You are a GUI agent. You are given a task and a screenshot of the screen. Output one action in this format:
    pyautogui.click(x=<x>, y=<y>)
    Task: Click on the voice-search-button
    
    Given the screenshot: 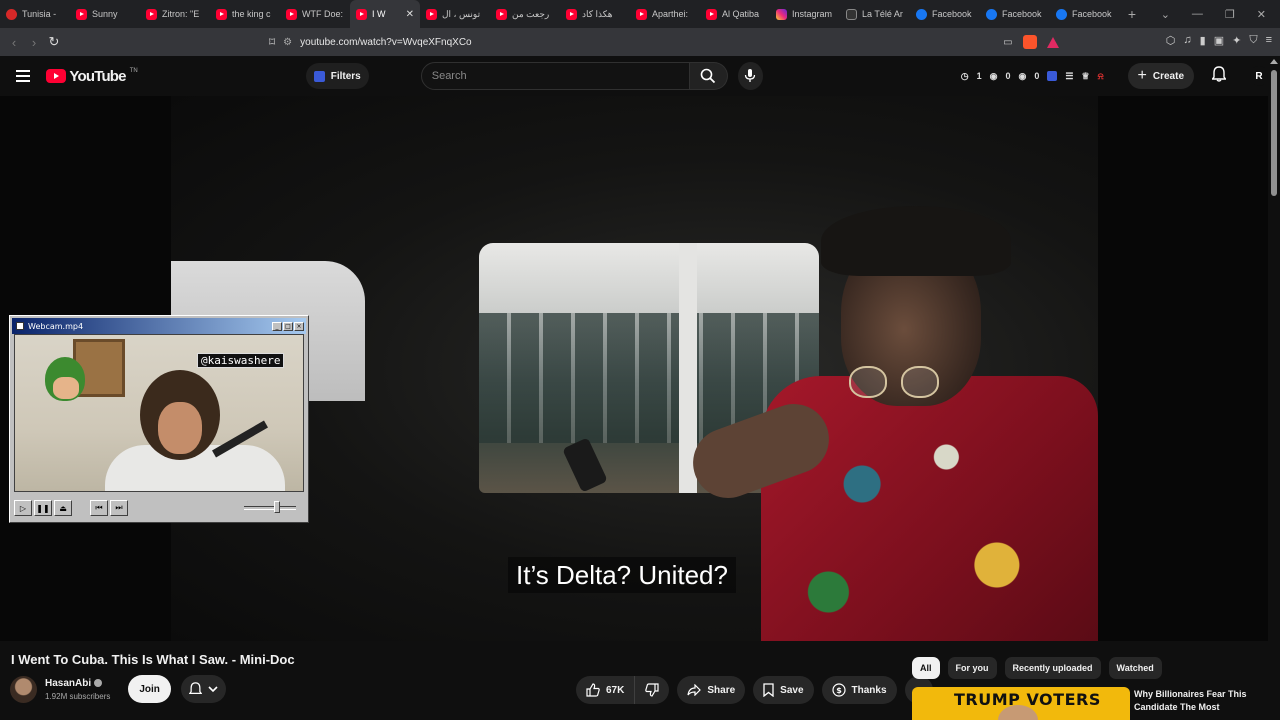 What is the action you would take?
    pyautogui.click(x=750, y=76)
    